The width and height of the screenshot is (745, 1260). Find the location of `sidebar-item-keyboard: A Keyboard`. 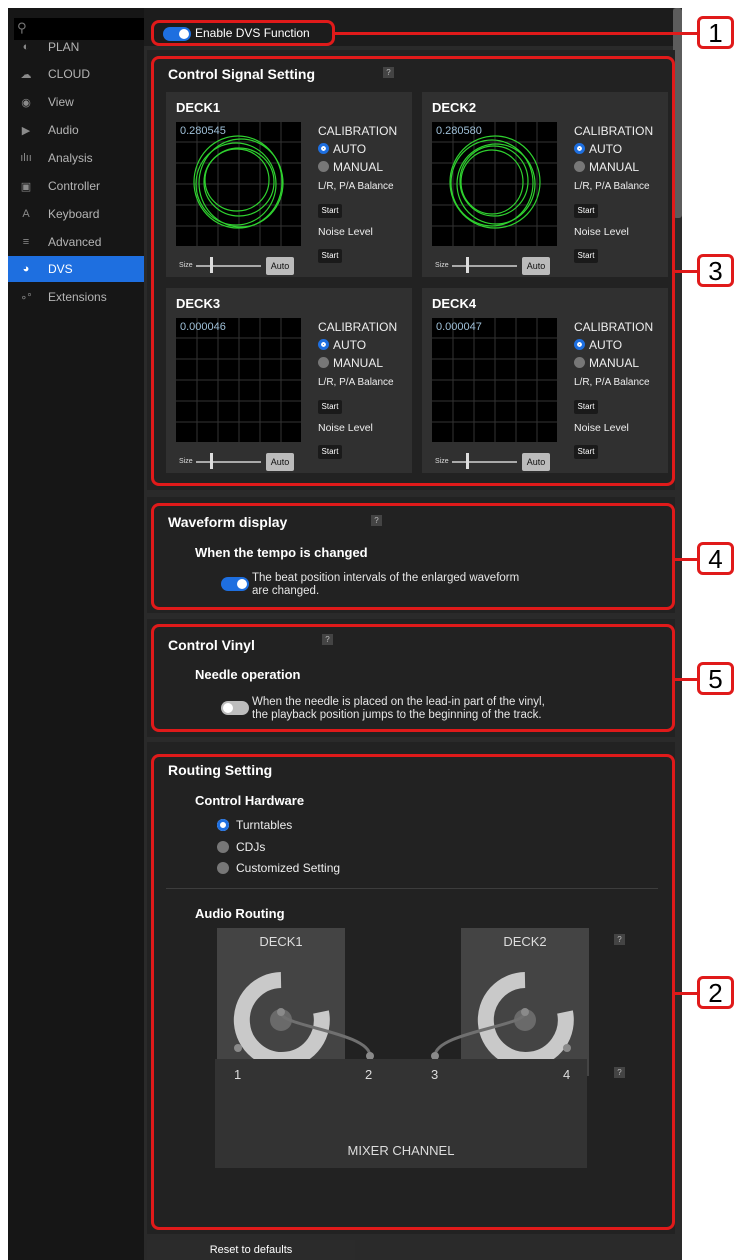

sidebar-item-keyboard: A Keyboard is located at coordinates (76, 214).